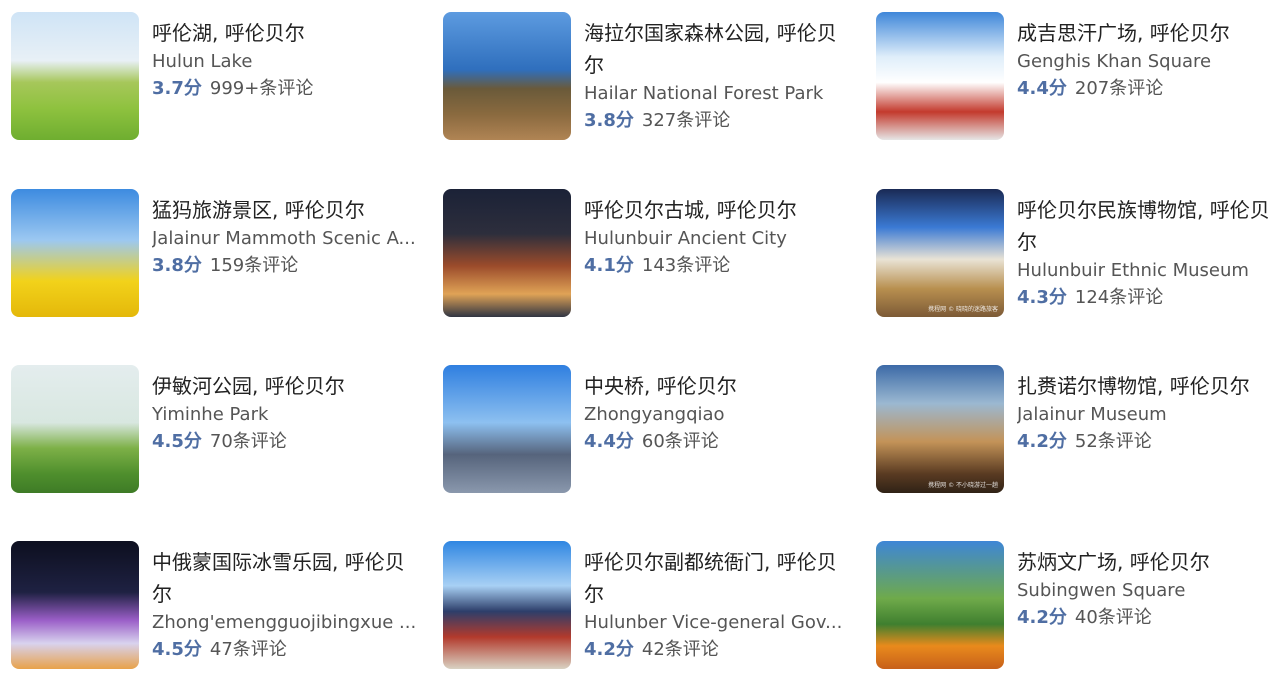 Image resolution: width=1280 pixels, height=676 pixels. I want to click on attraction-title: 海拉尔国家森林公园, 呼伦贝尔, so click(719, 49).